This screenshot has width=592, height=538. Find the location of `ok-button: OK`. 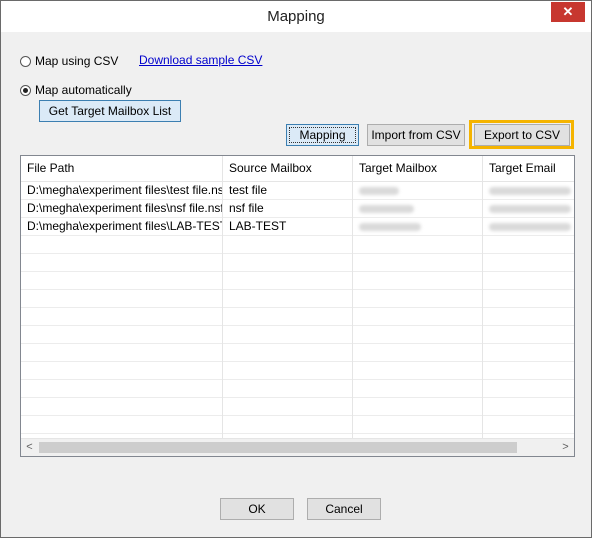

ok-button: OK is located at coordinates (257, 509).